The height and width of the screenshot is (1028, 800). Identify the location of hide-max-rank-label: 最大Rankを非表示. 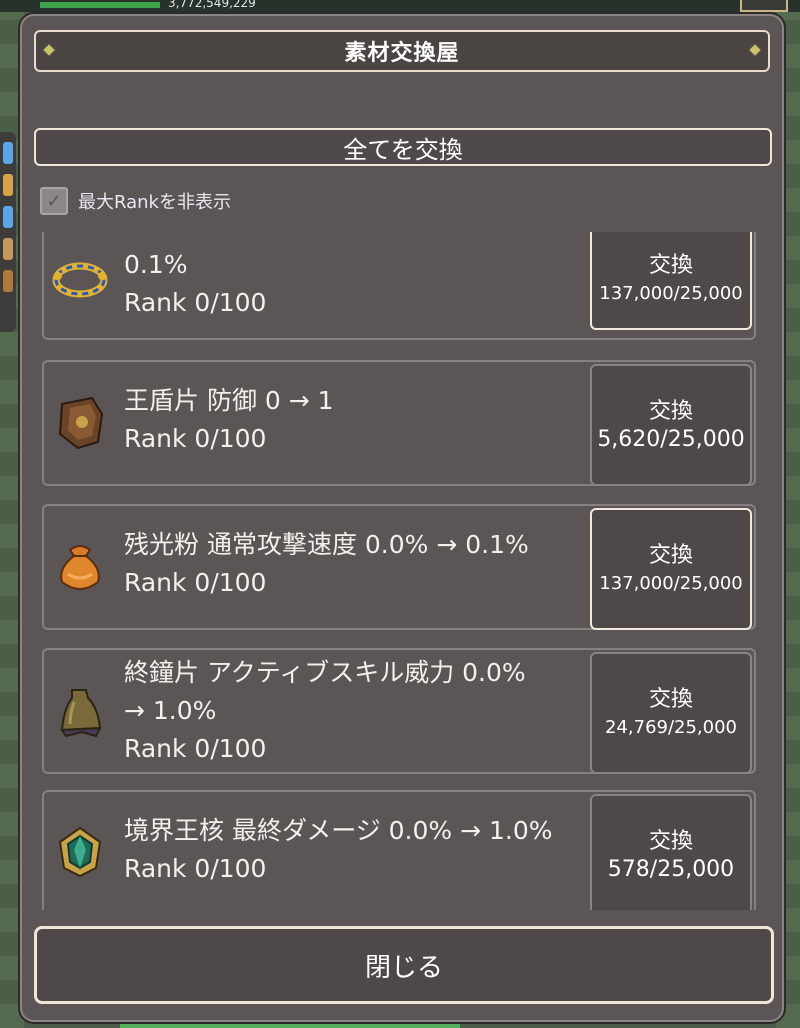
(154, 202).